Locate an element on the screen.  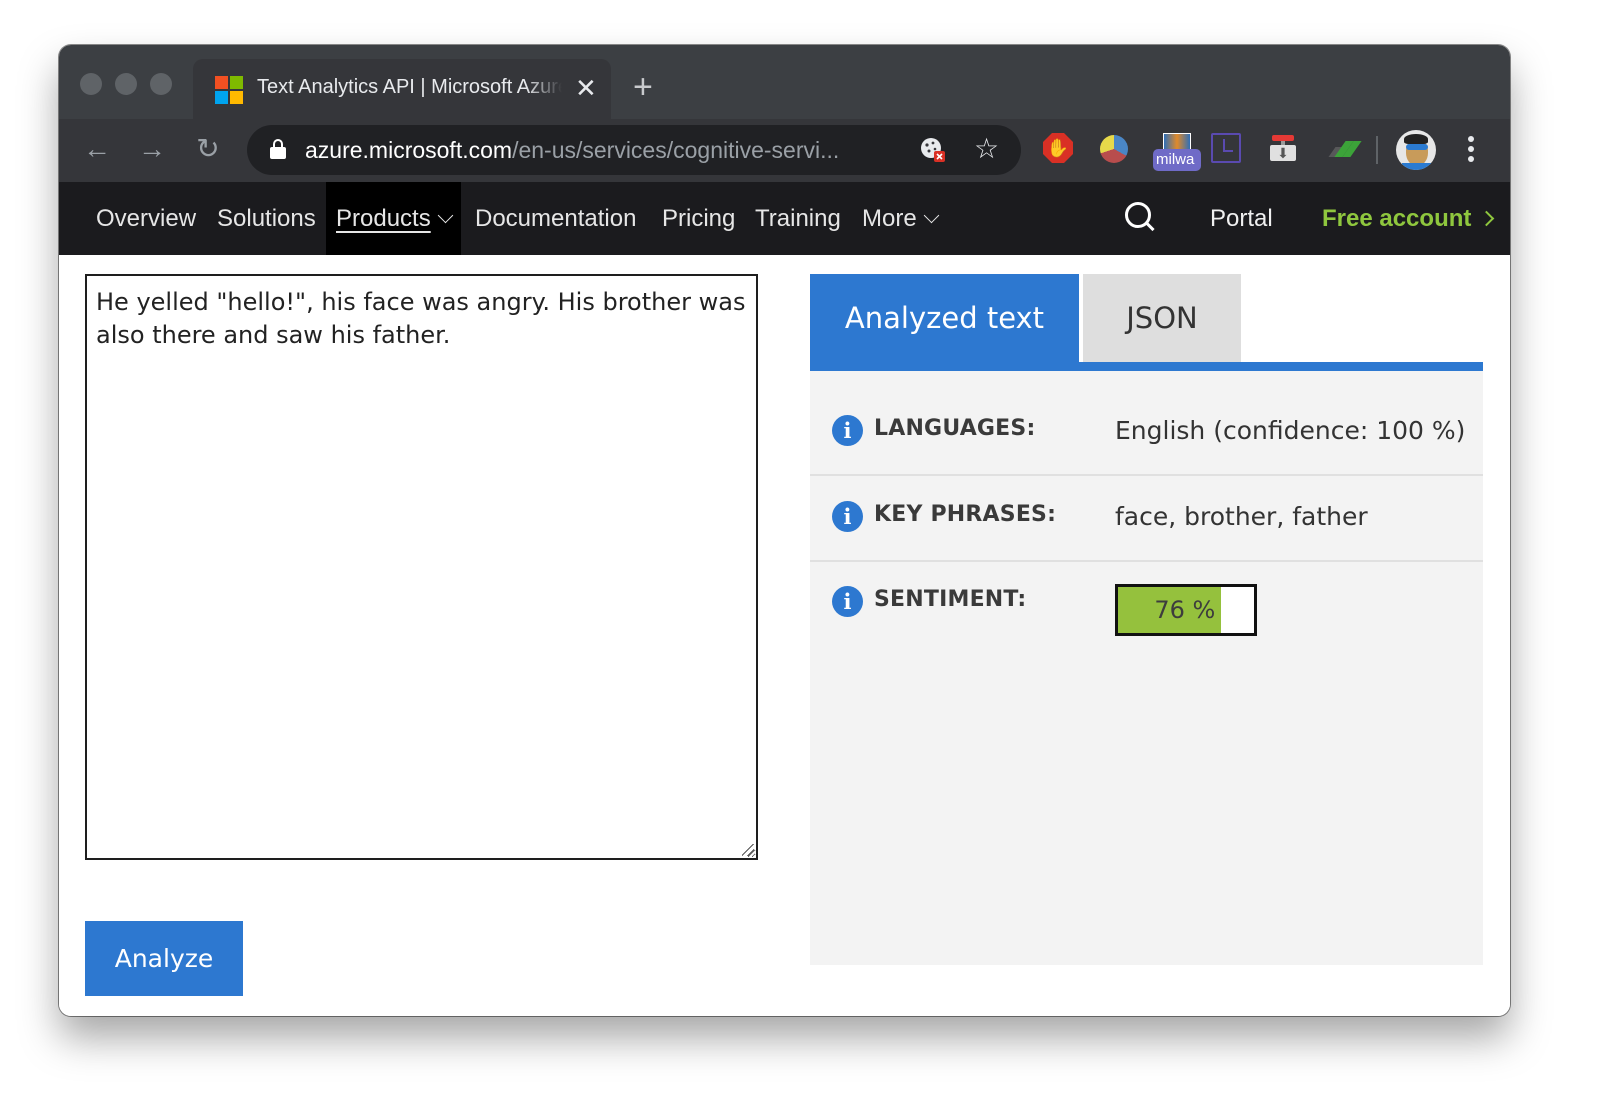
toolbar-divider is located at coordinates (1377, 150).